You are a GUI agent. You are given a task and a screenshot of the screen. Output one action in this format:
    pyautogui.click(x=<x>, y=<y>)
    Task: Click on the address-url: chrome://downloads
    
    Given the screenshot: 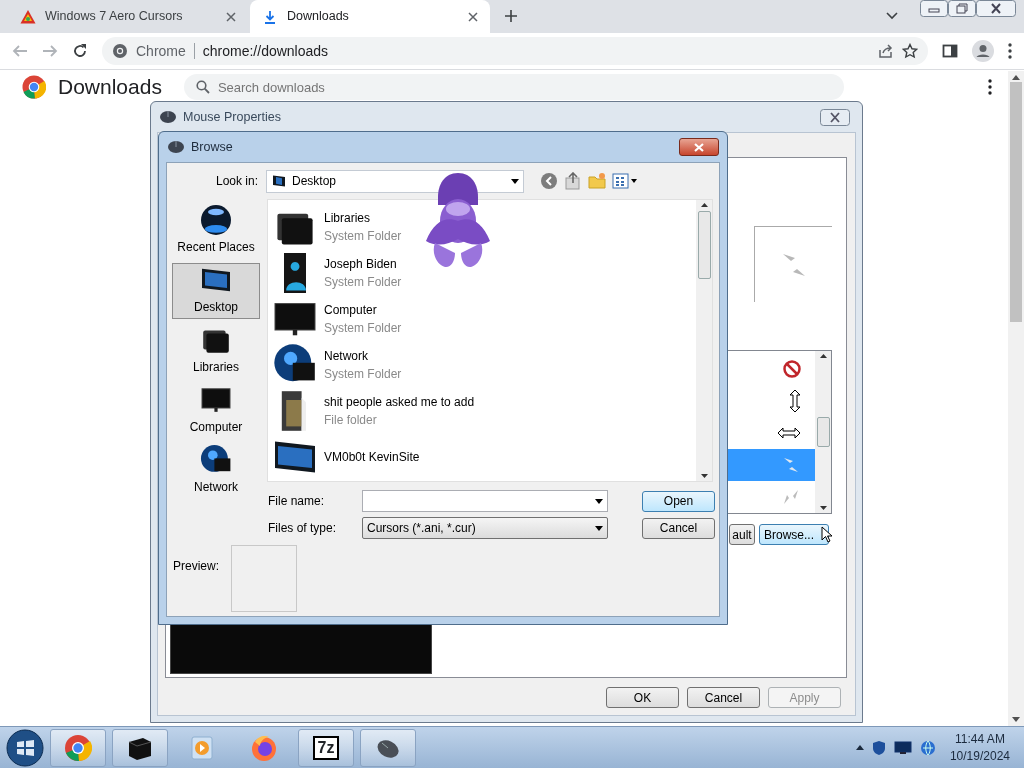 What is the action you would take?
    pyautogui.click(x=266, y=51)
    